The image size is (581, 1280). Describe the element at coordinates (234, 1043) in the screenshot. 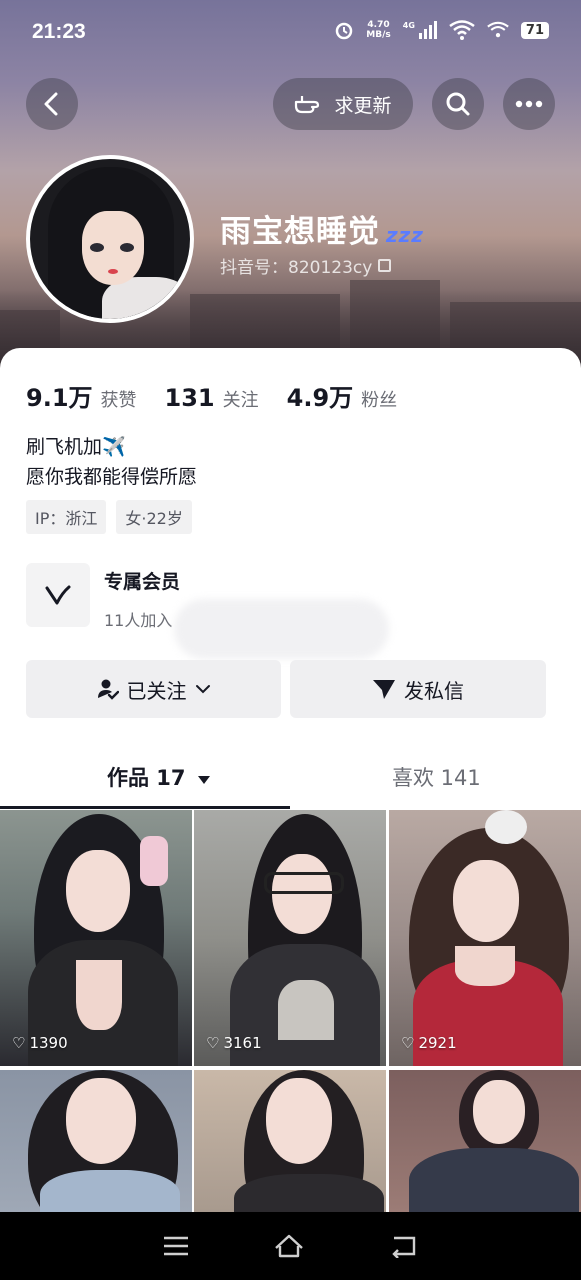

I see `video-like-count: ♡ 3161` at that location.